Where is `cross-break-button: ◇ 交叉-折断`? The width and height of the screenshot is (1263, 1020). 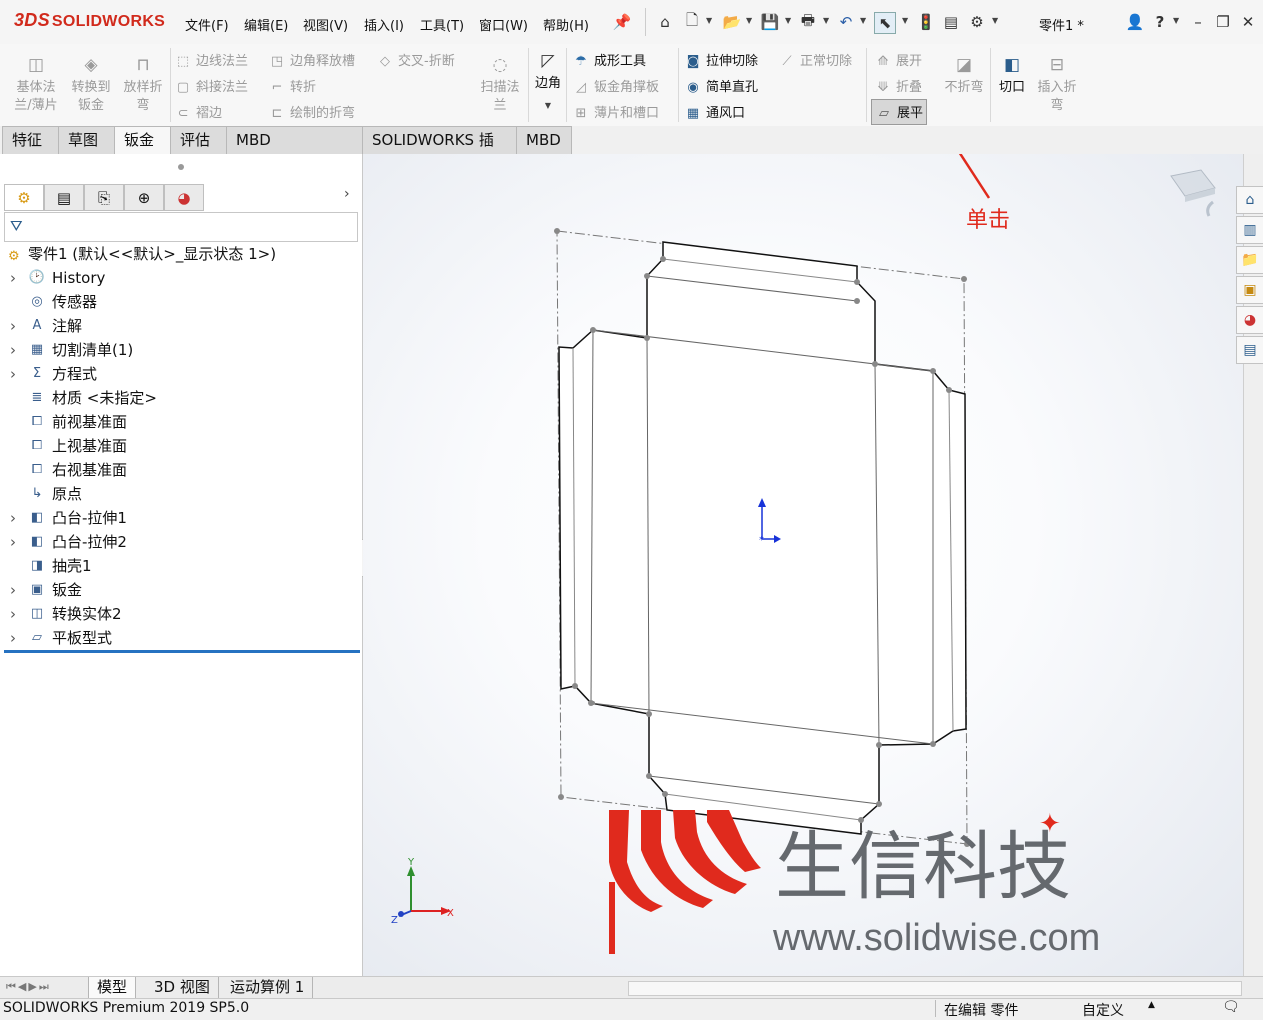 cross-break-button: ◇ 交叉-折断 is located at coordinates (415, 60).